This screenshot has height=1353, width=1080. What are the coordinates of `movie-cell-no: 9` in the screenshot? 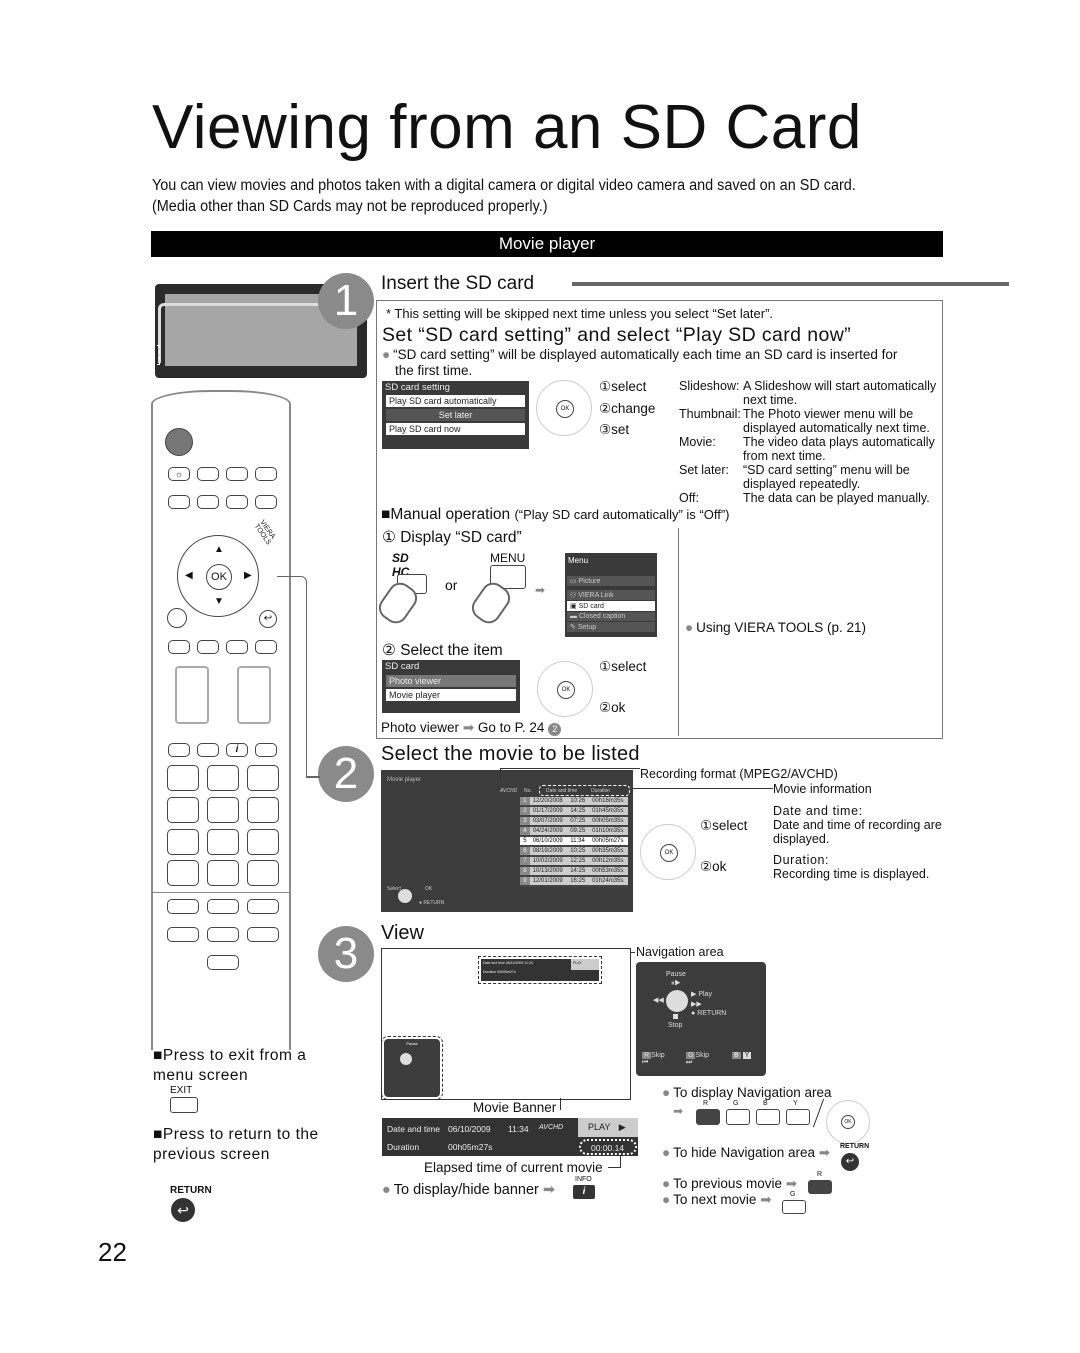 It's located at (525, 881).